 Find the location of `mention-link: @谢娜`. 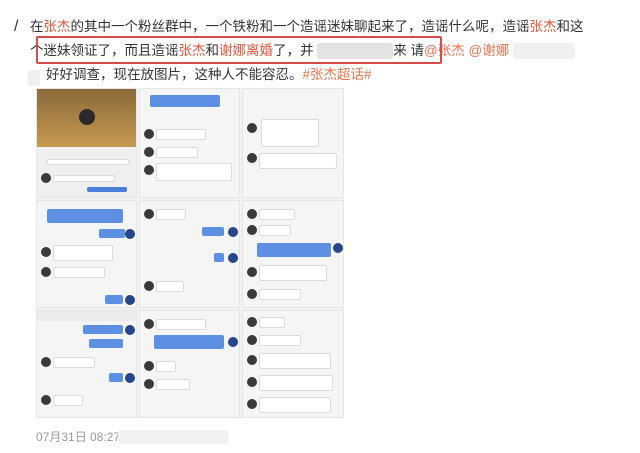

mention-link: @谢娜 is located at coordinates (489, 50).